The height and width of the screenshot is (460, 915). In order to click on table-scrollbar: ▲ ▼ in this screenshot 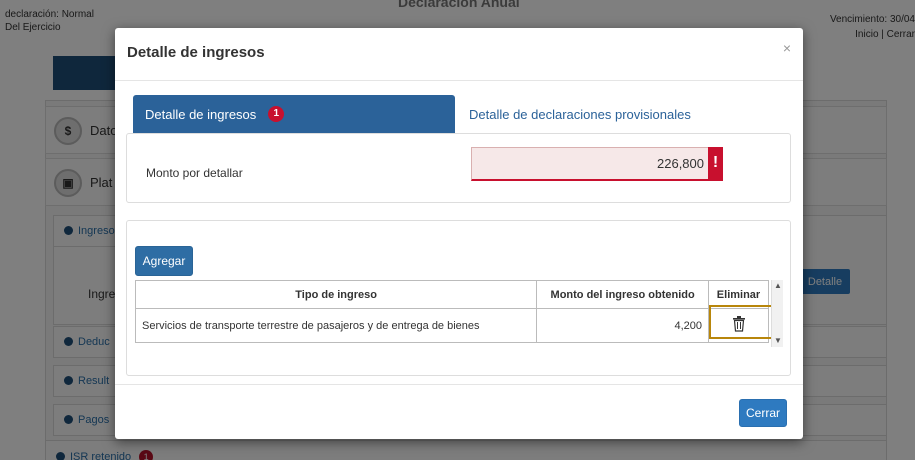, I will do `click(777, 313)`.